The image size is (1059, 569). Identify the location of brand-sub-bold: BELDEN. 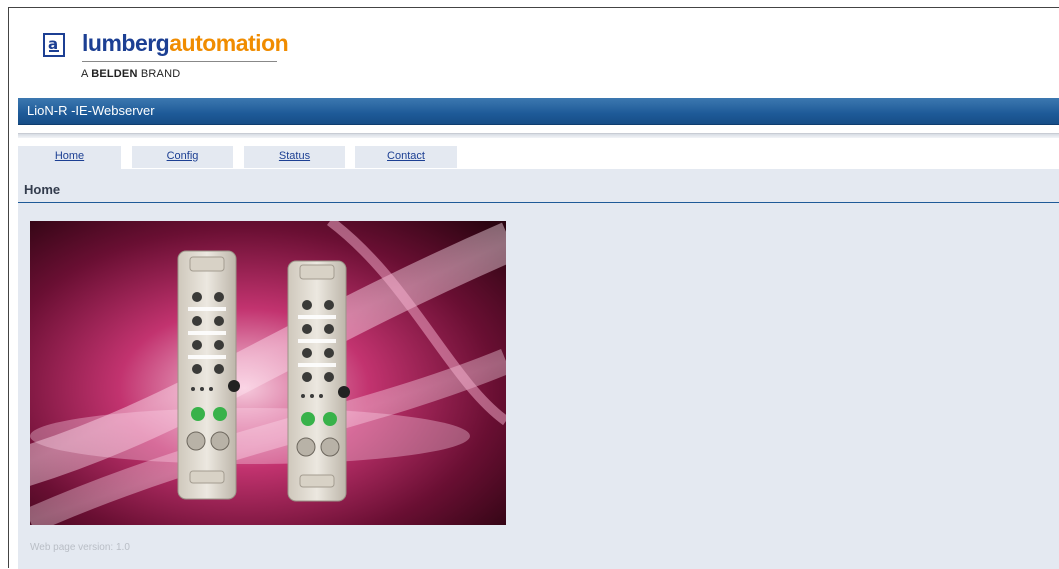
(114, 74).